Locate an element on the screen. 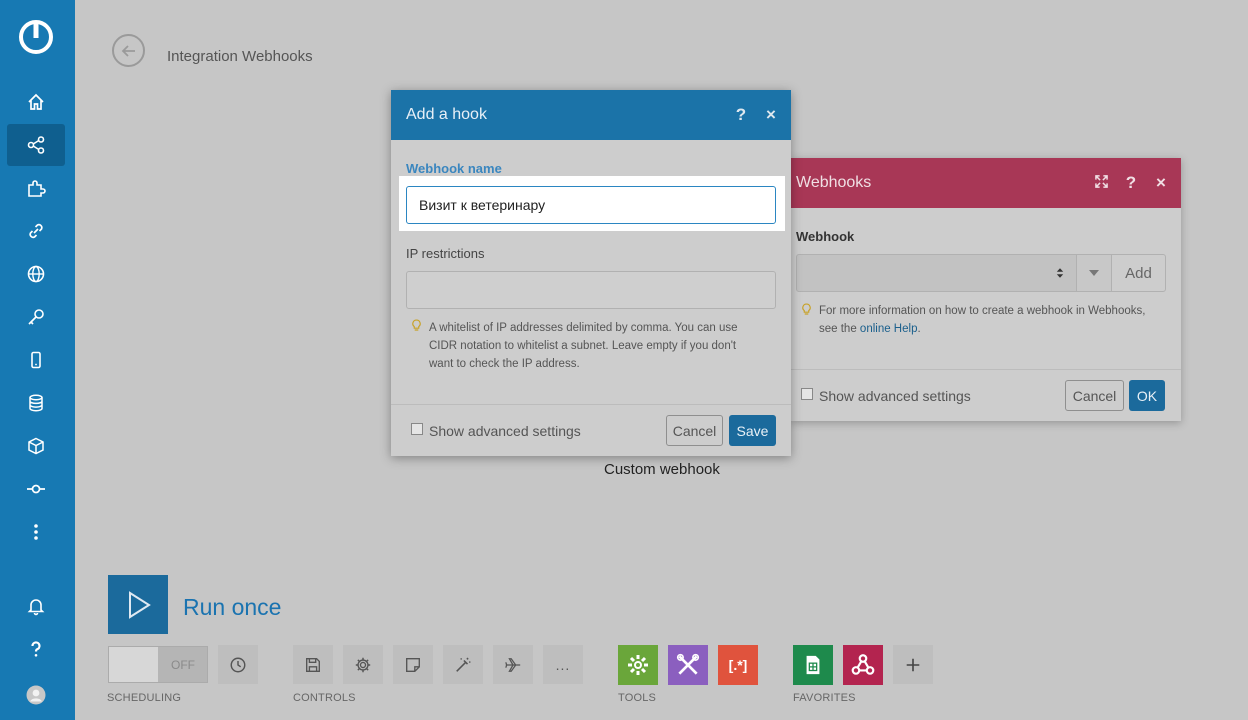 Image resolution: width=1248 pixels, height=720 pixels. add-hook-title: Add a hook is located at coordinates (446, 114).